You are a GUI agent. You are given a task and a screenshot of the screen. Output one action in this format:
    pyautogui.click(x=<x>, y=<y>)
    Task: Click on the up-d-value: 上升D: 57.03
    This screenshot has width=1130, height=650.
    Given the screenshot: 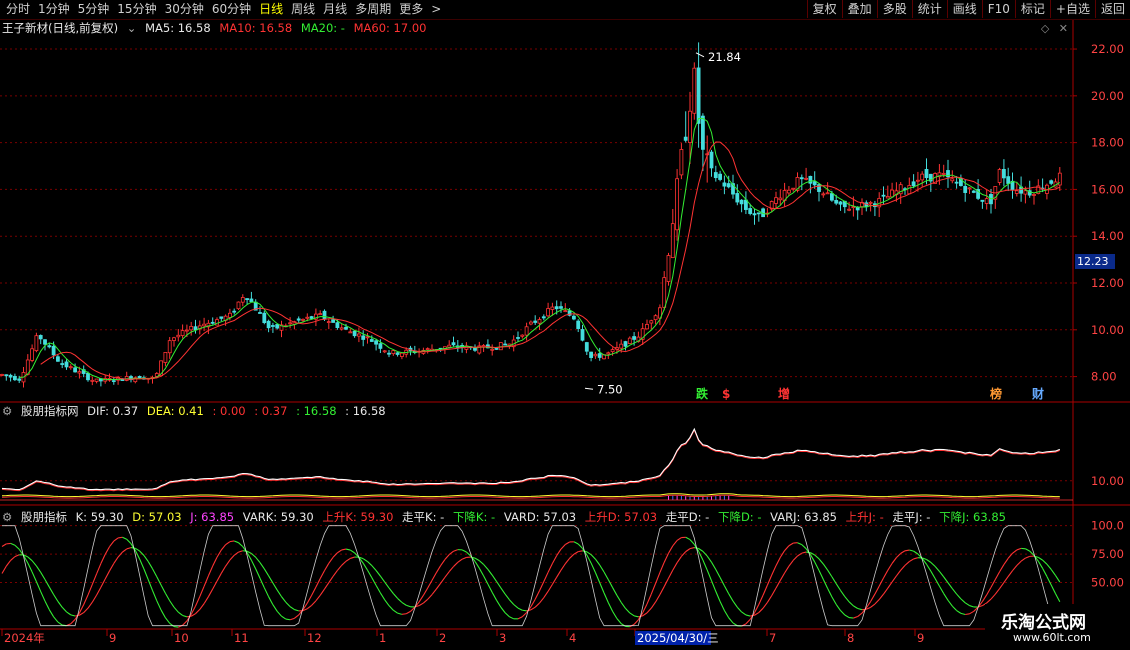 What is the action you would take?
    pyautogui.click(x=621, y=517)
    